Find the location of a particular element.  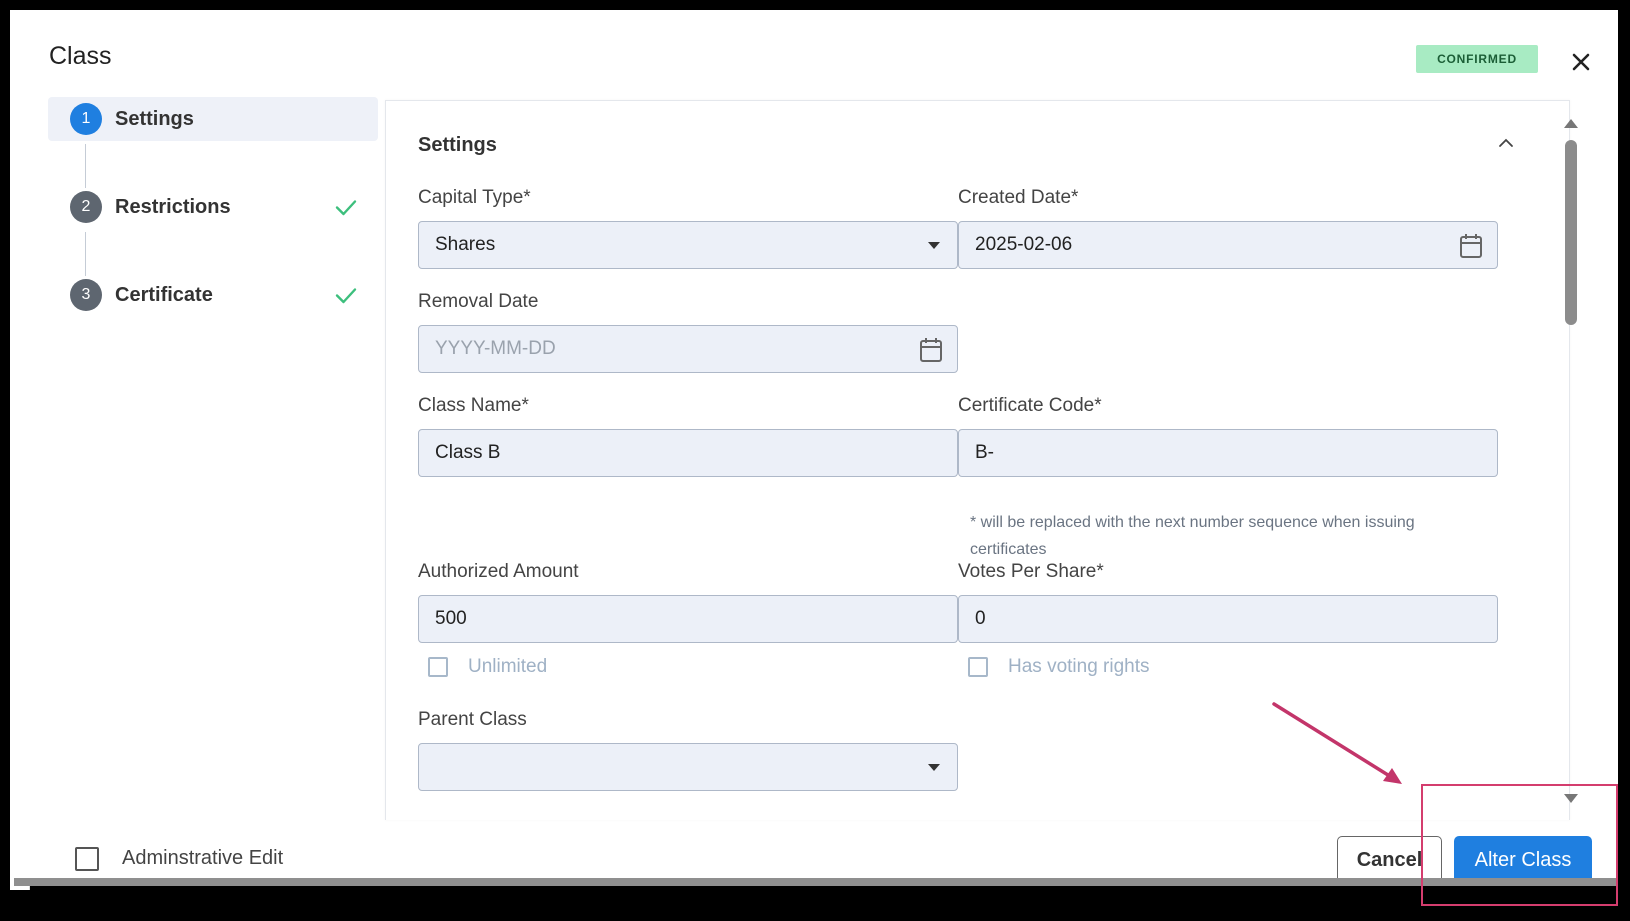

certificate-code-value: B- is located at coordinates (984, 452).